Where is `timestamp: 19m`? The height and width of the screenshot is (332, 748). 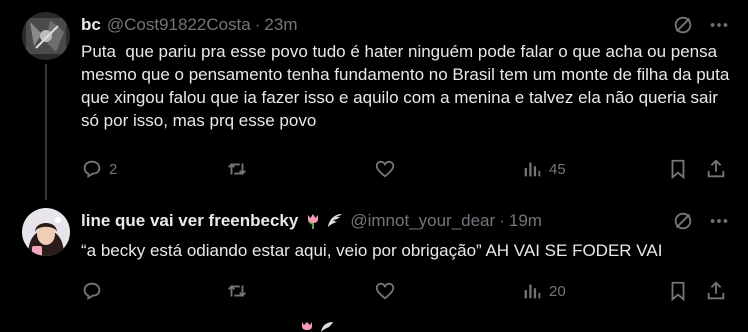 timestamp: 19m is located at coordinates (525, 221).